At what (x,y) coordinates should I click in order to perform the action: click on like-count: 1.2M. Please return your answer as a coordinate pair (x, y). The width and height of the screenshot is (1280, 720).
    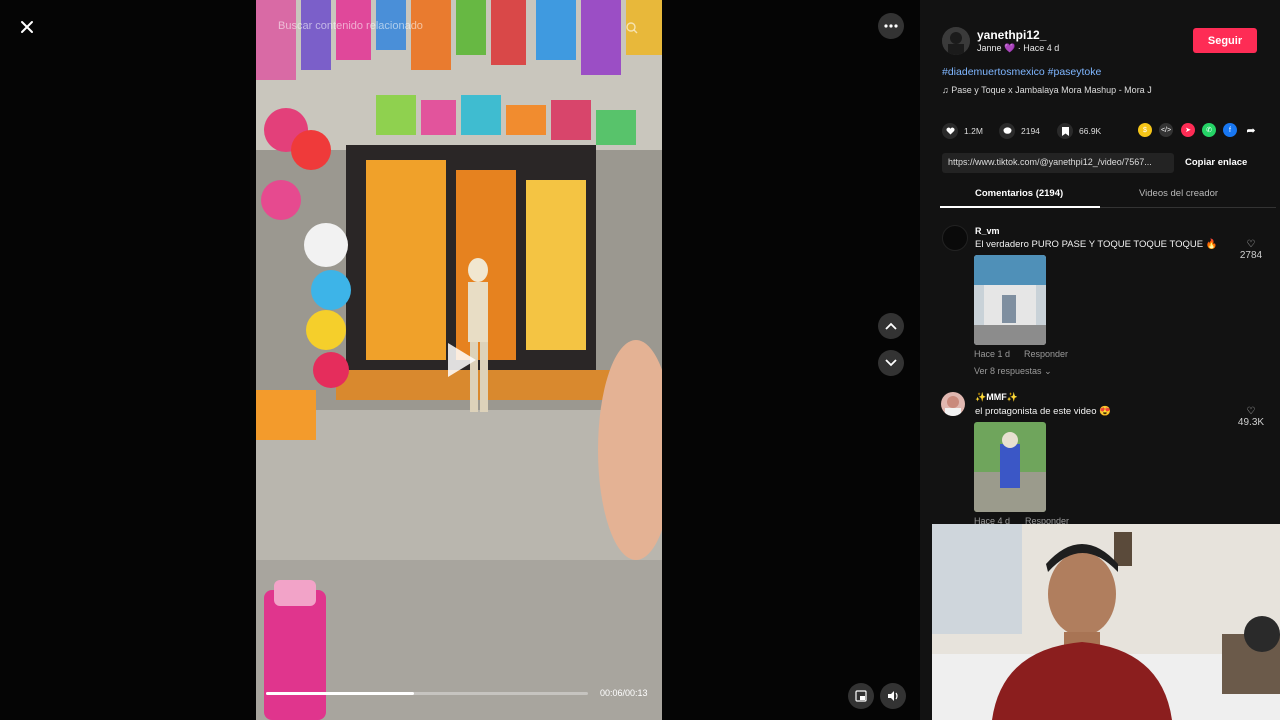
    Looking at the image, I should click on (973, 131).